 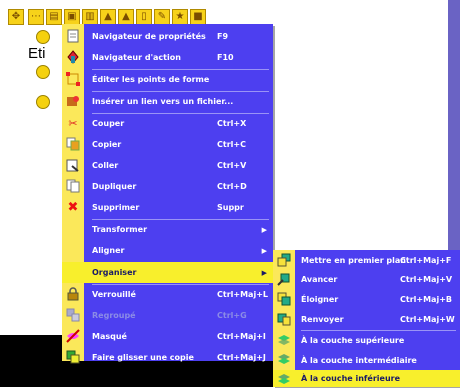 What do you see at coordinates (366, 260) in the screenshot?
I see `submenu-item-bring-to-front: Mettre en premier plan Ctrl+Maj+F` at bounding box center [366, 260].